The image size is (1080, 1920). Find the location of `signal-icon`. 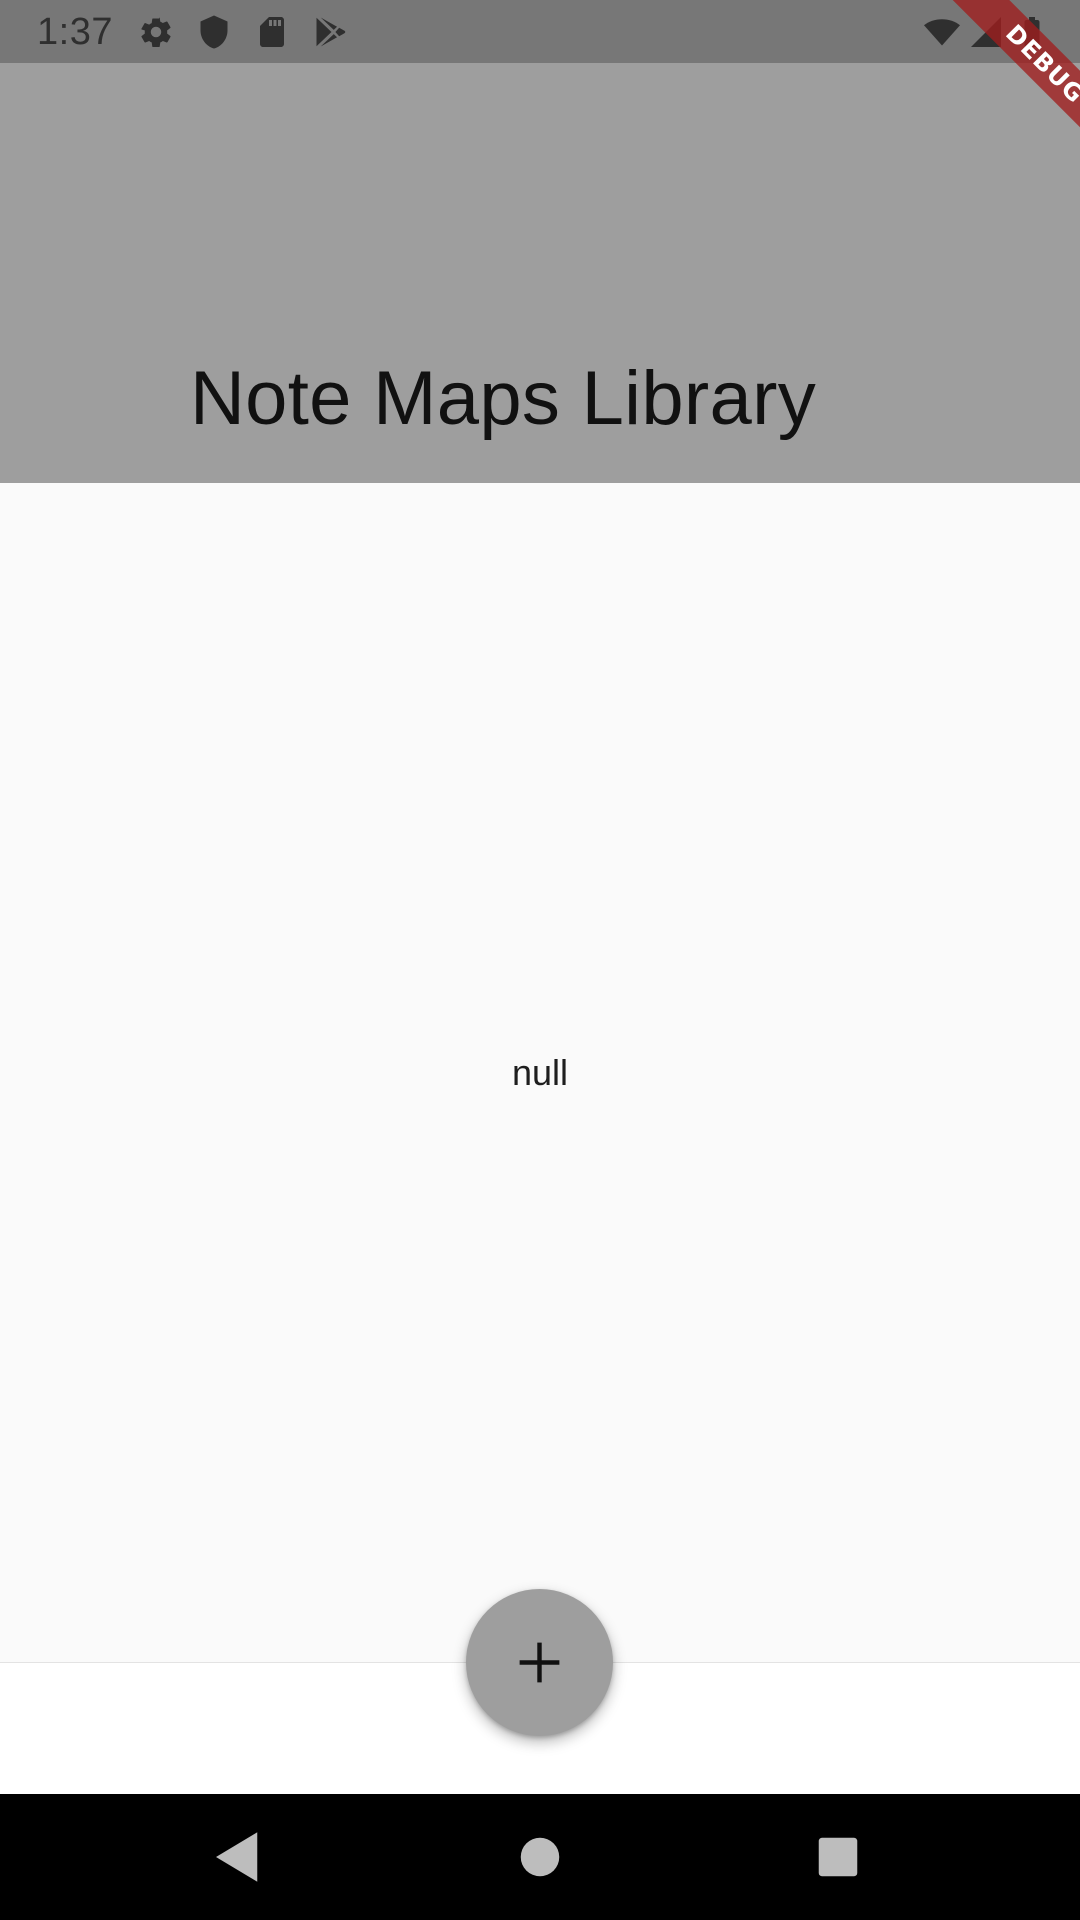

signal-icon is located at coordinates (986, 32).